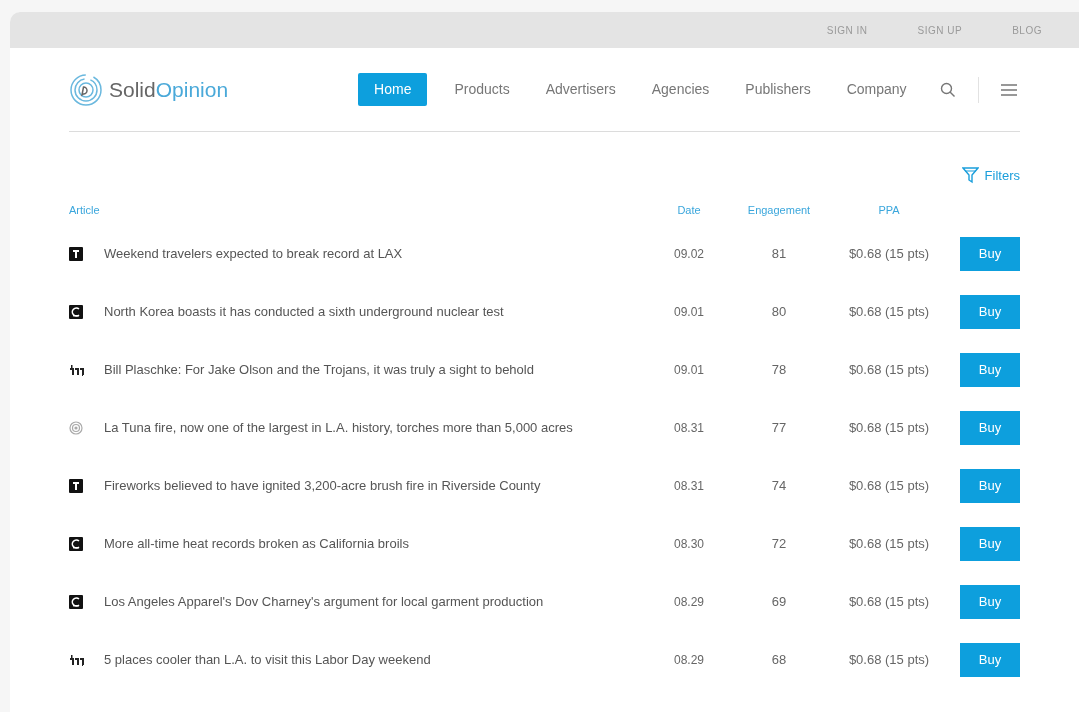 This screenshot has height=712, width=1079. Describe the element at coordinates (376, 253) in the screenshot. I see `article-title: Weekend travelers expected to break record at LAX` at that location.